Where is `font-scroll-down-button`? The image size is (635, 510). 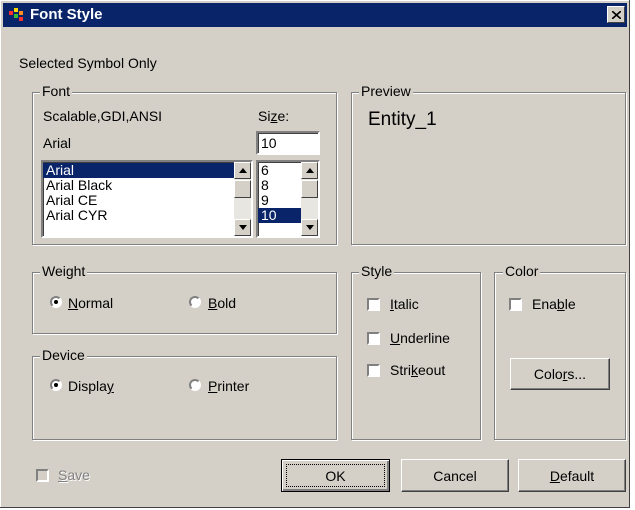 font-scroll-down-button is located at coordinates (242, 227).